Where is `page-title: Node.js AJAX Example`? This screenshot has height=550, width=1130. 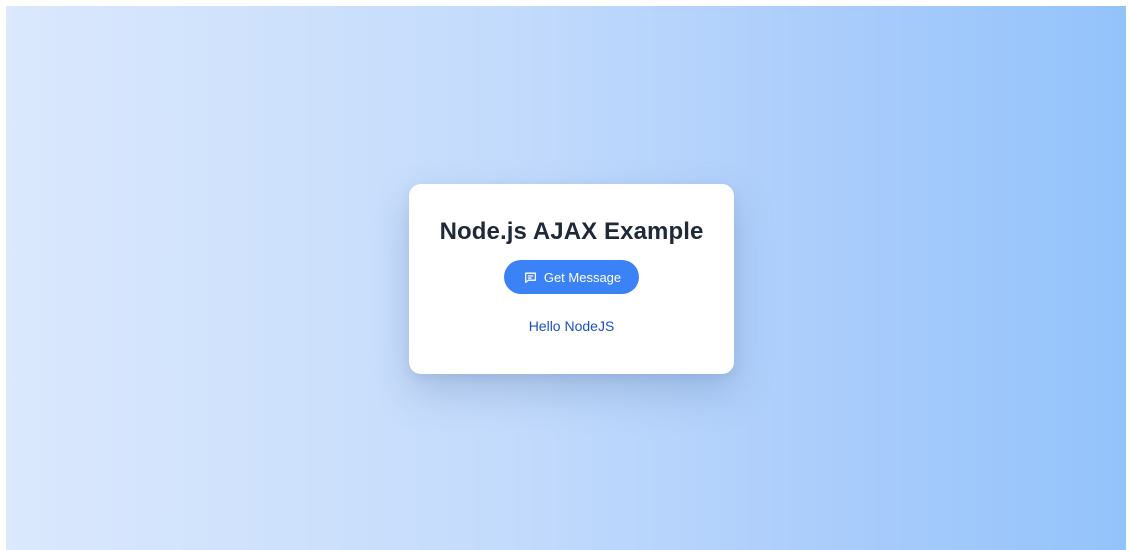 page-title: Node.js AJAX Example is located at coordinates (571, 231).